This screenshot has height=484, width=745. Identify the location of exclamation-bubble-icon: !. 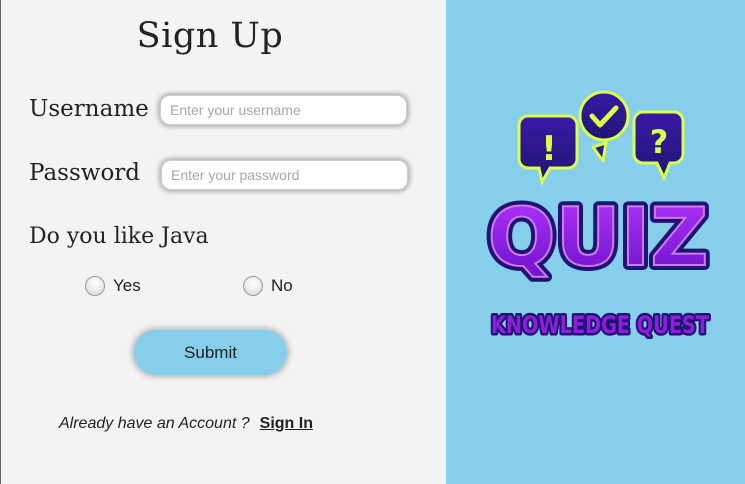
(548, 150).